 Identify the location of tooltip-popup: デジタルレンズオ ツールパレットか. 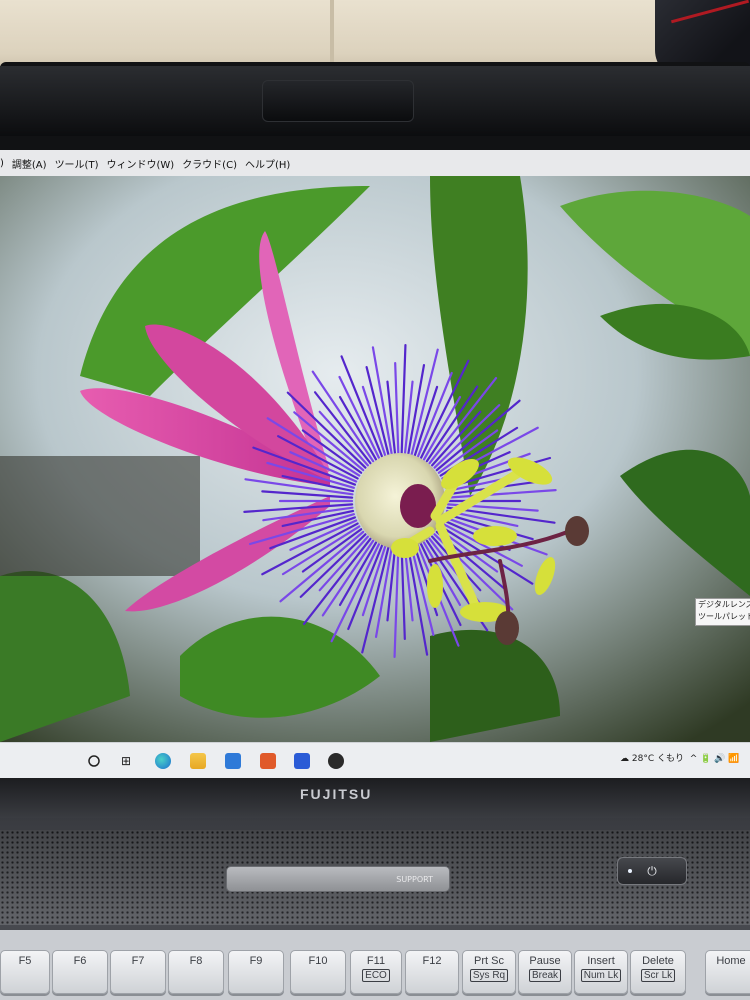
(722, 612).